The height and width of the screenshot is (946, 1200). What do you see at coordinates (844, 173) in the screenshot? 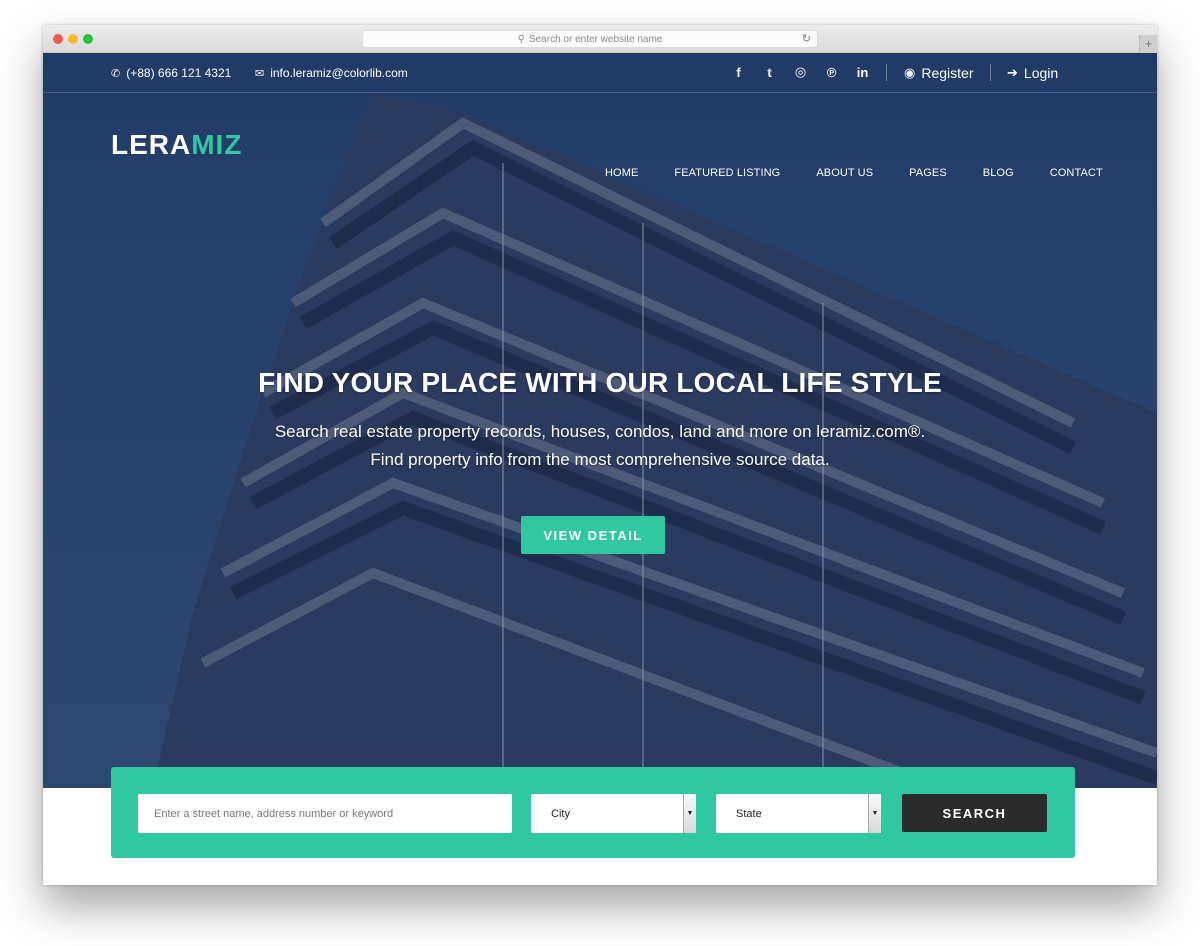
I see `nav-about-us: ABOUT US` at bounding box center [844, 173].